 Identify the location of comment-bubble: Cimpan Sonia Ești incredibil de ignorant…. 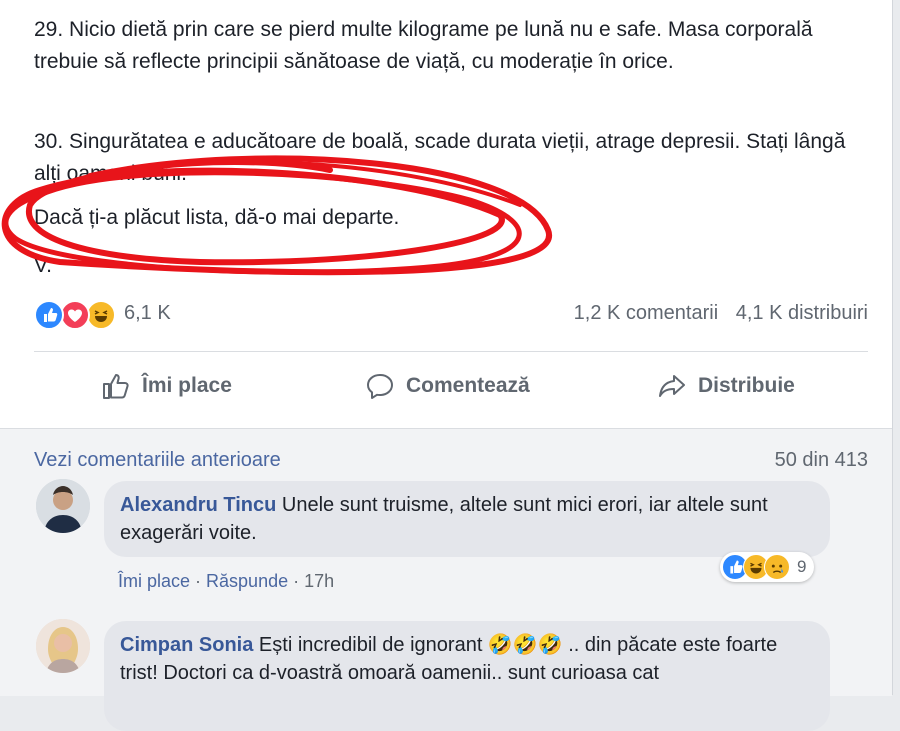
(467, 676).